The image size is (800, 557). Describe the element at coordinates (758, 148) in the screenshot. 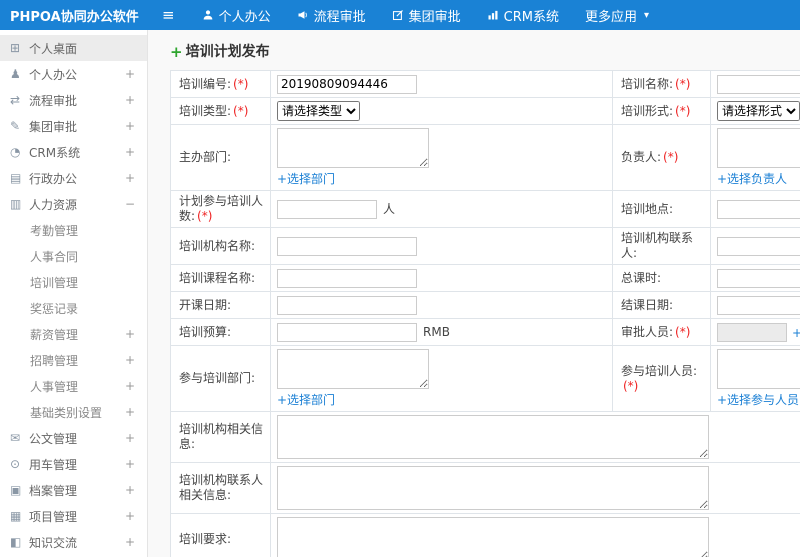

I see `leader-textarea` at that location.